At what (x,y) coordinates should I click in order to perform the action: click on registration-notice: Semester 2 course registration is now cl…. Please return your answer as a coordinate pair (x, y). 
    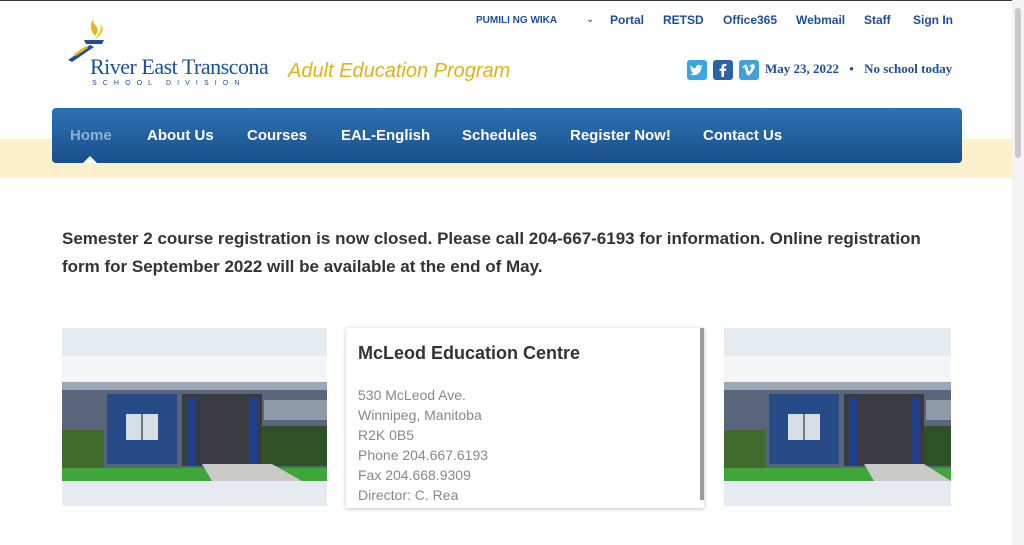
    Looking at the image, I should click on (491, 252).